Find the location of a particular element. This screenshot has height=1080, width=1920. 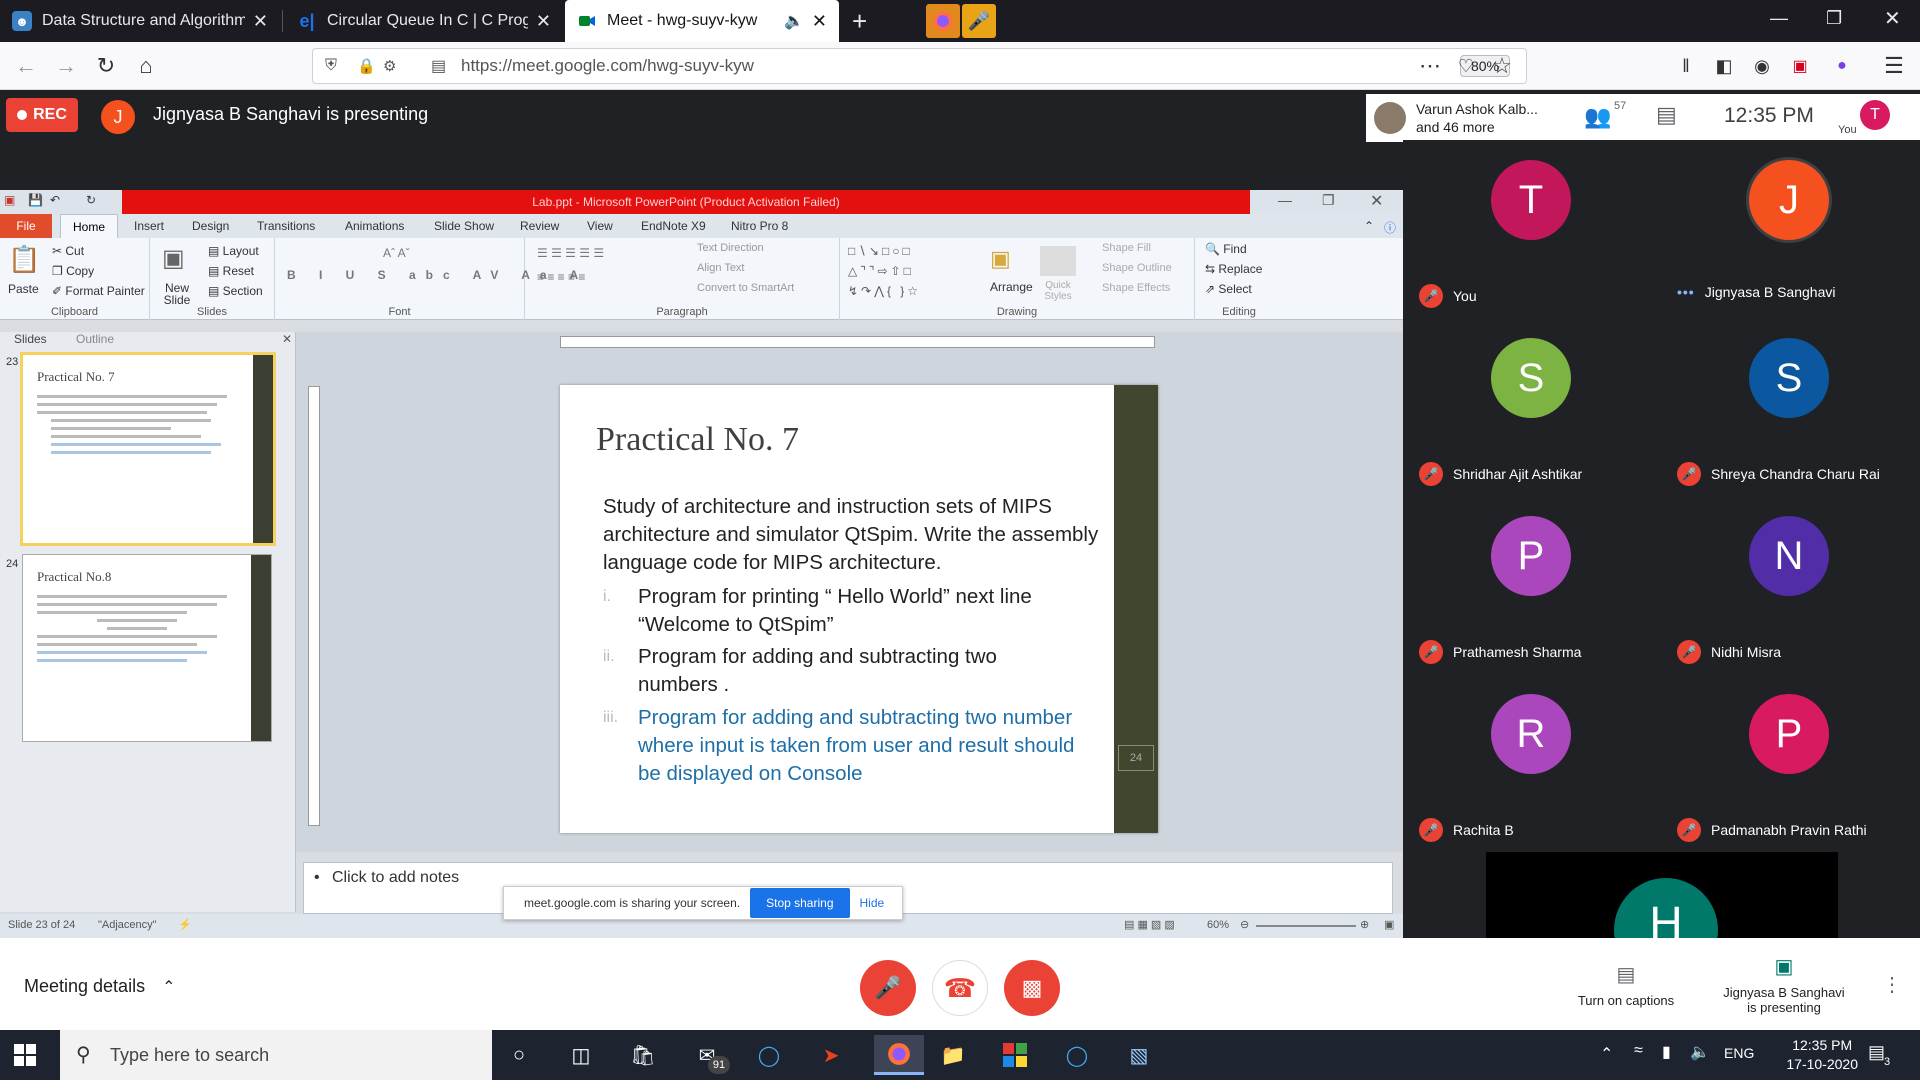

slide-thumbnail-24: Practical No.8 is located at coordinates (147, 648).